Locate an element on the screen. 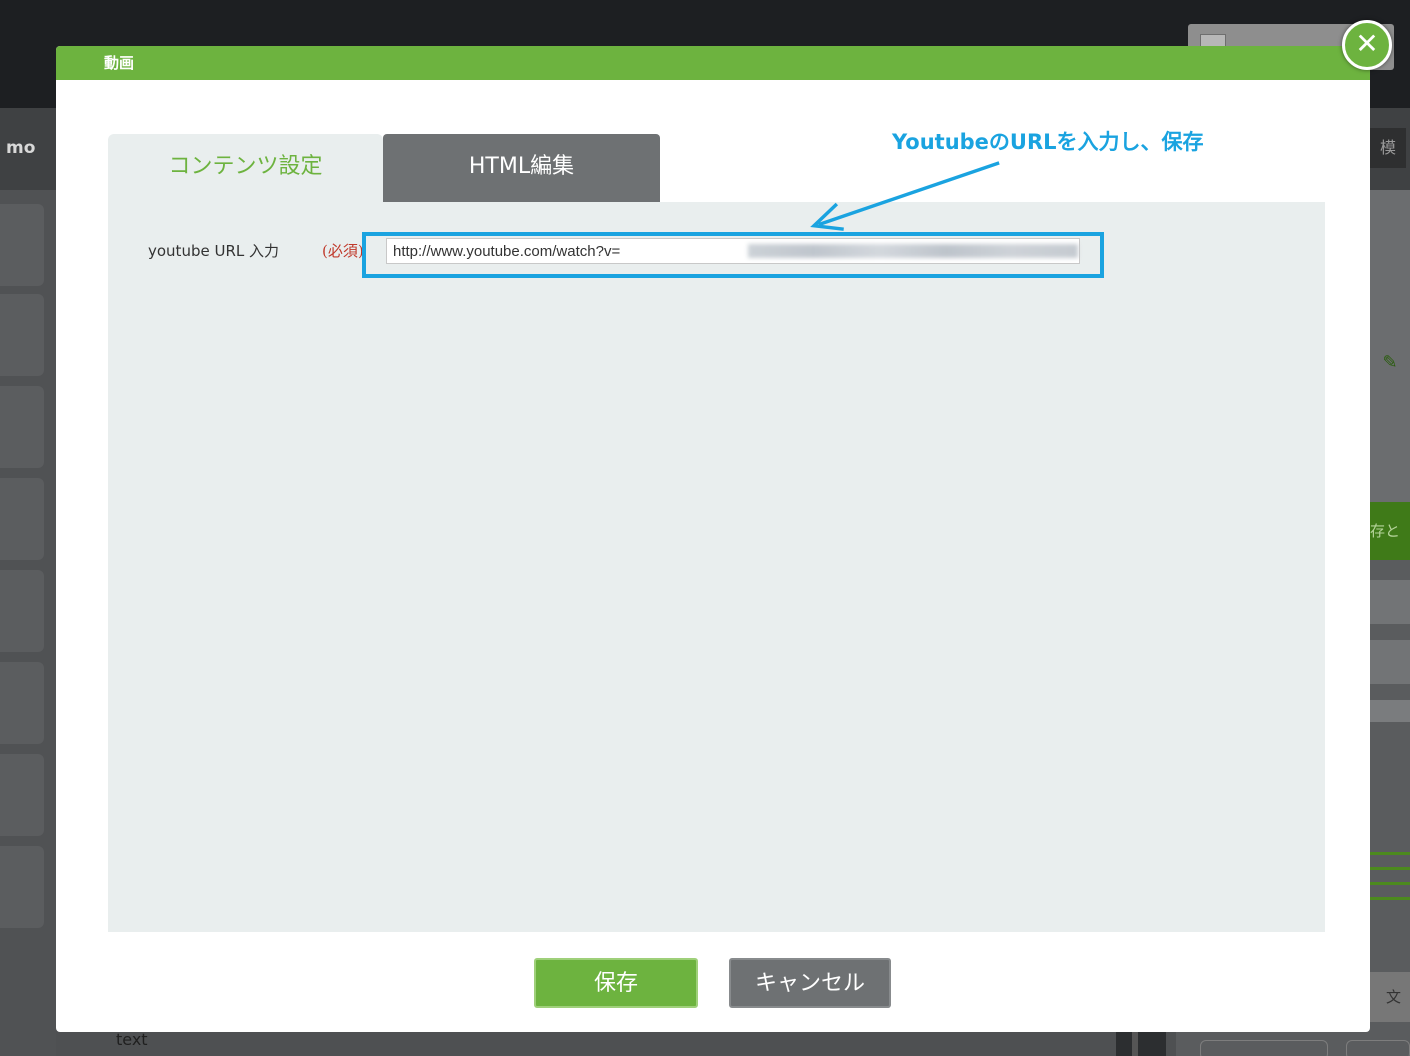  youtube-url-label: youtube URL 入力 is located at coordinates (213, 251).